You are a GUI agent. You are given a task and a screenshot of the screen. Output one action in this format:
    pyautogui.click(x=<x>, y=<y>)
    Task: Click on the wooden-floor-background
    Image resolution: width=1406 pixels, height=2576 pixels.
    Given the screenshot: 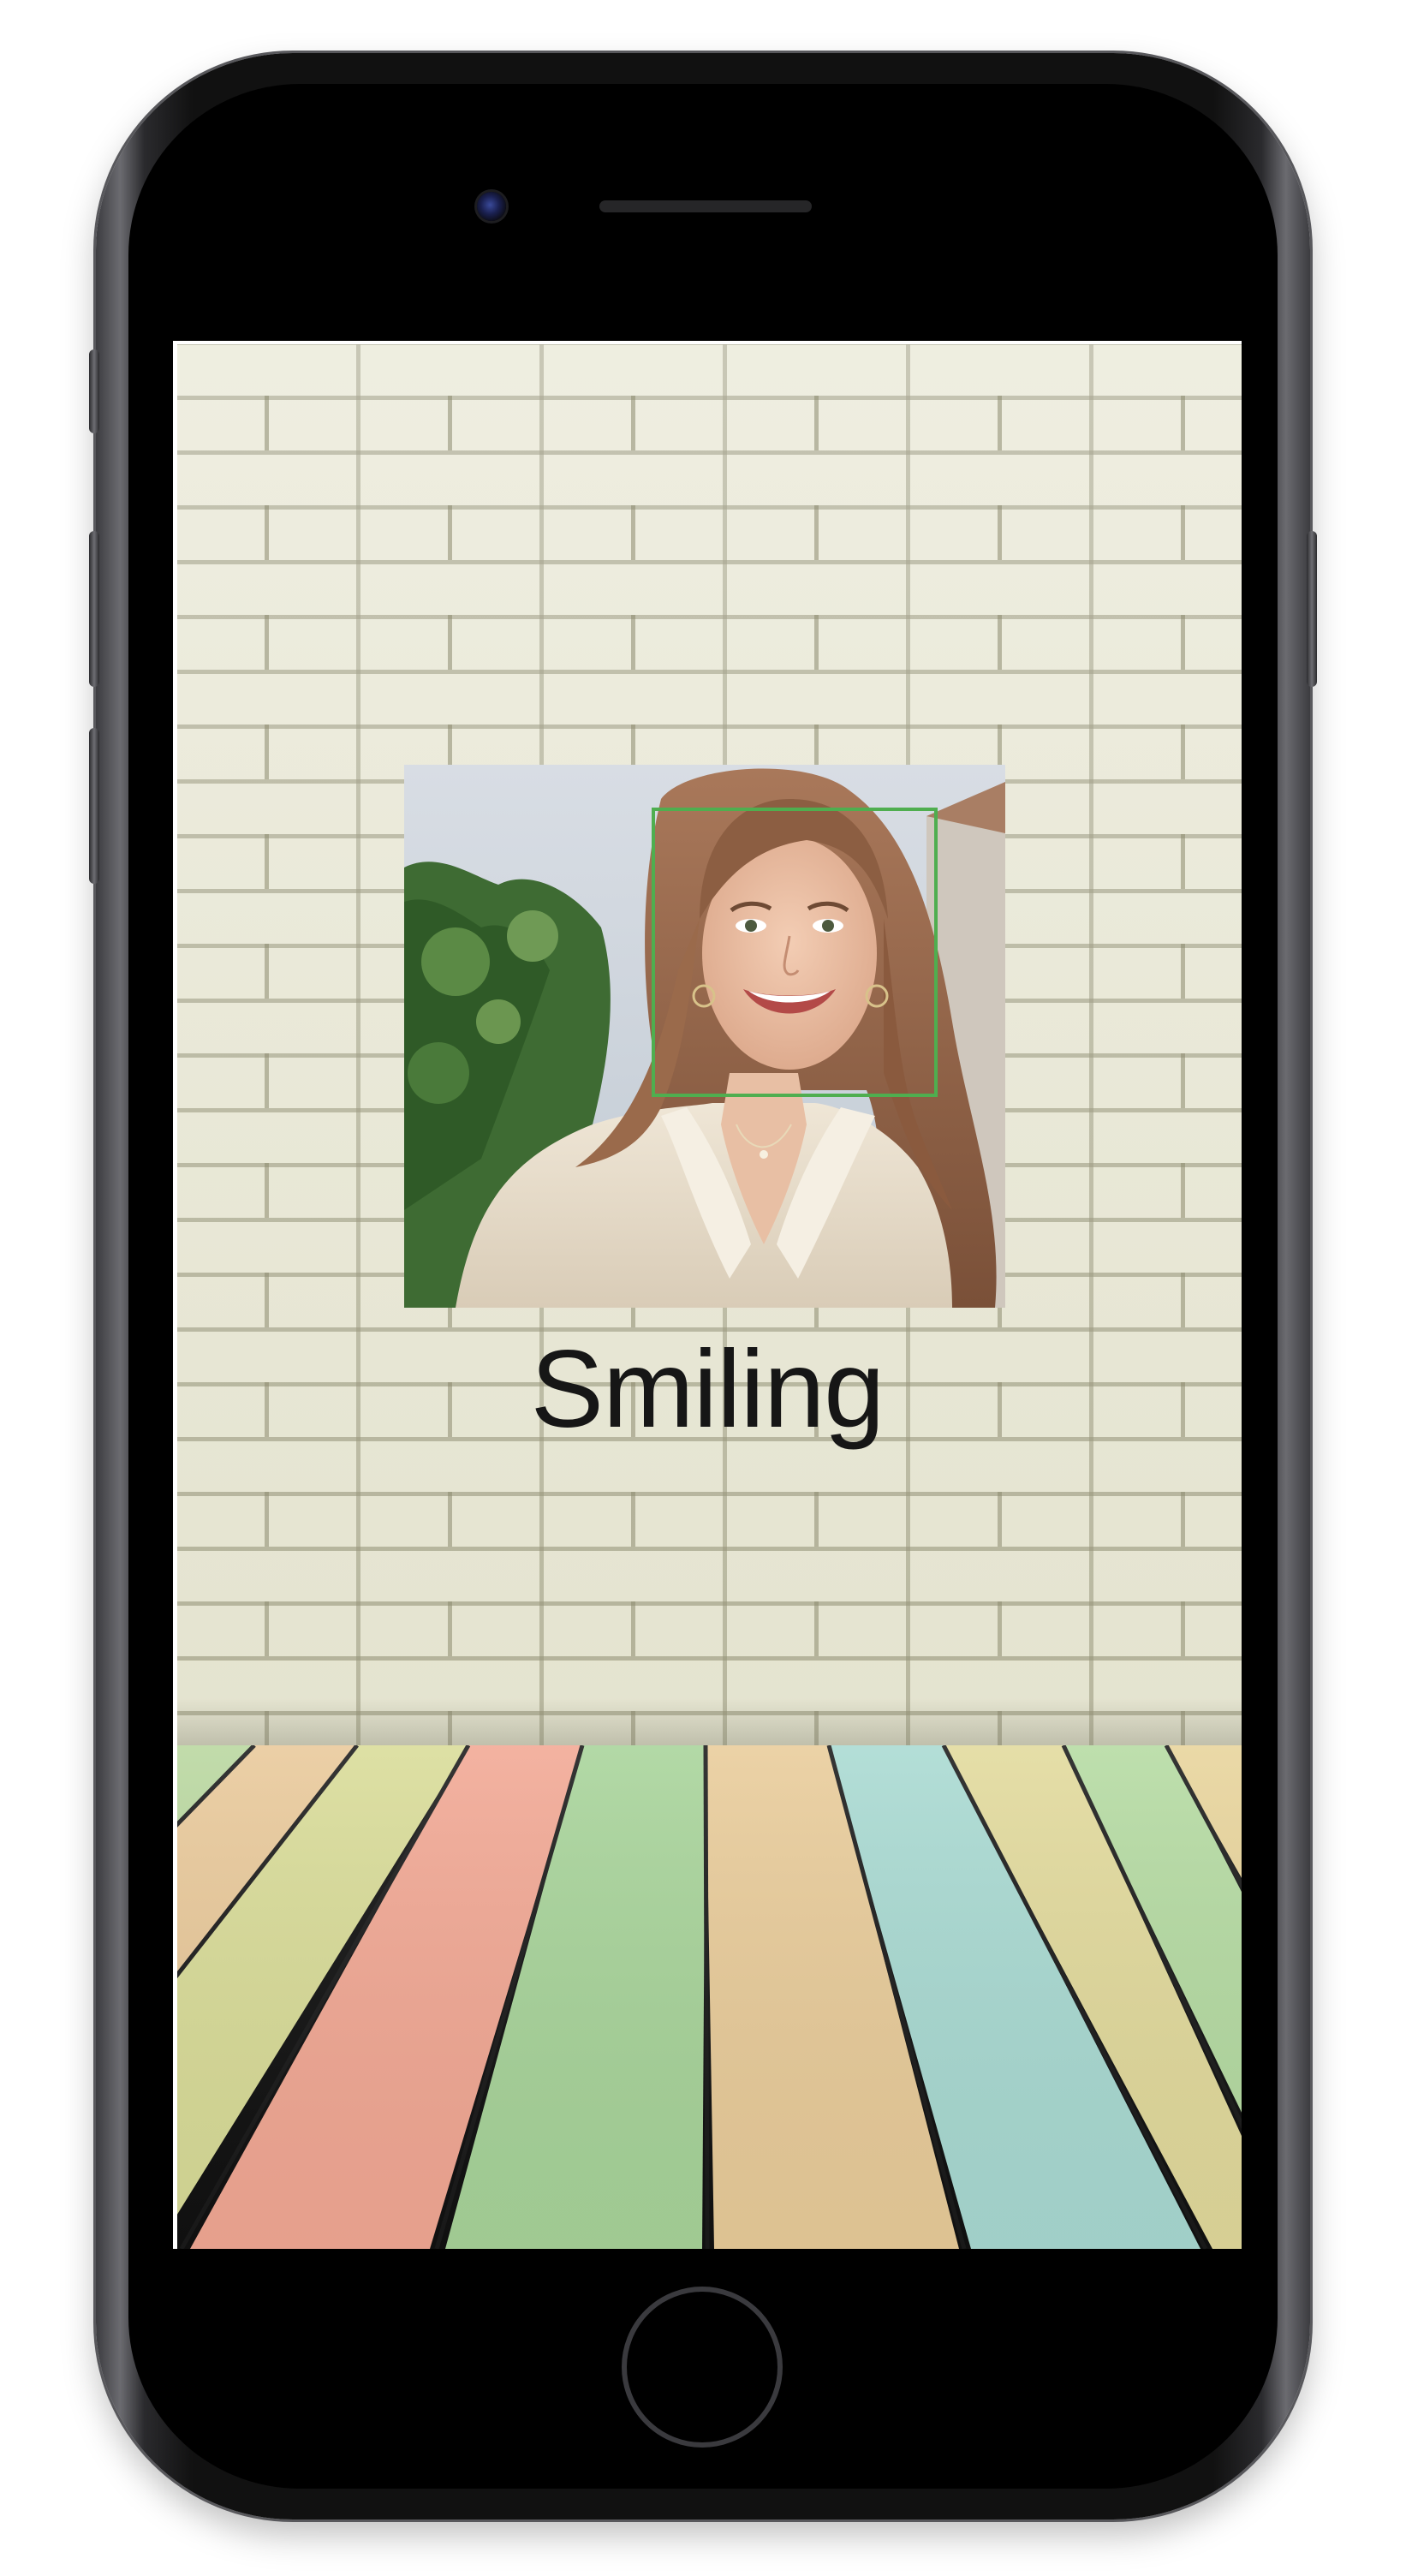 What is the action you would take?
    pyautogui.click(x=707, y=1997)
    